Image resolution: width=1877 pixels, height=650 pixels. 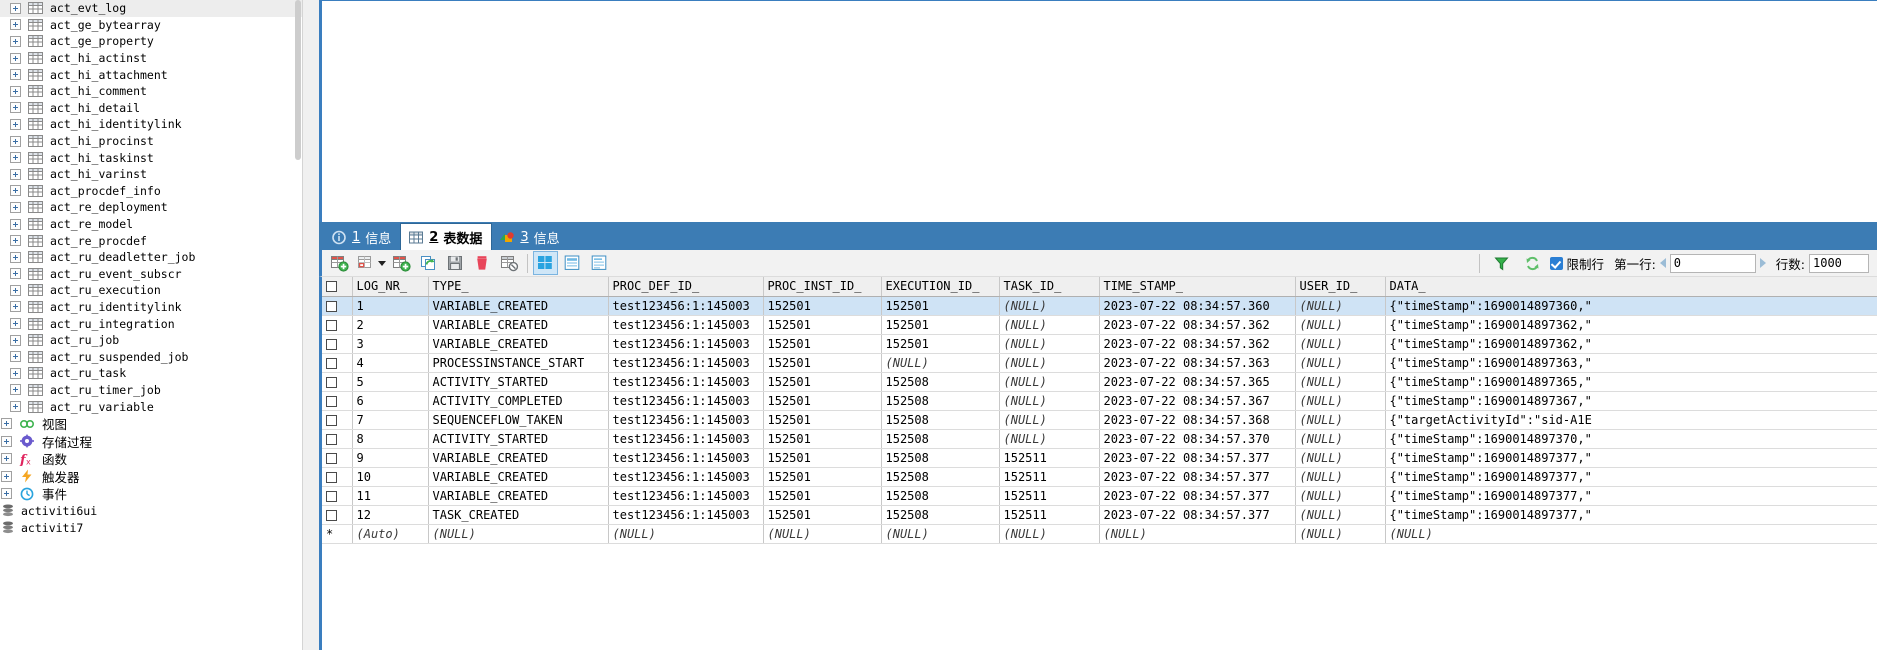 What do you see at coordinates (151, 174) in the screenshot?
I see `tree-item-table-act_hi_varinst: act_hi_varinst` at bounding box center [151, 174].